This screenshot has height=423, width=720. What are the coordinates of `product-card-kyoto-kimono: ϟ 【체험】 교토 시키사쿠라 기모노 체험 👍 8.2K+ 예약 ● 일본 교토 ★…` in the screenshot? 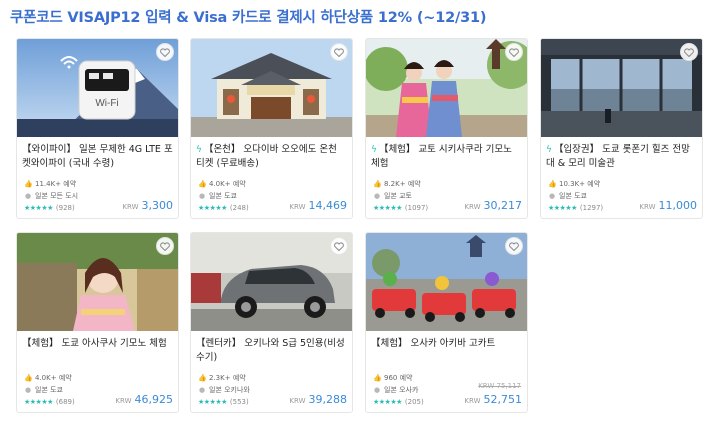 It's located at (446, 128).